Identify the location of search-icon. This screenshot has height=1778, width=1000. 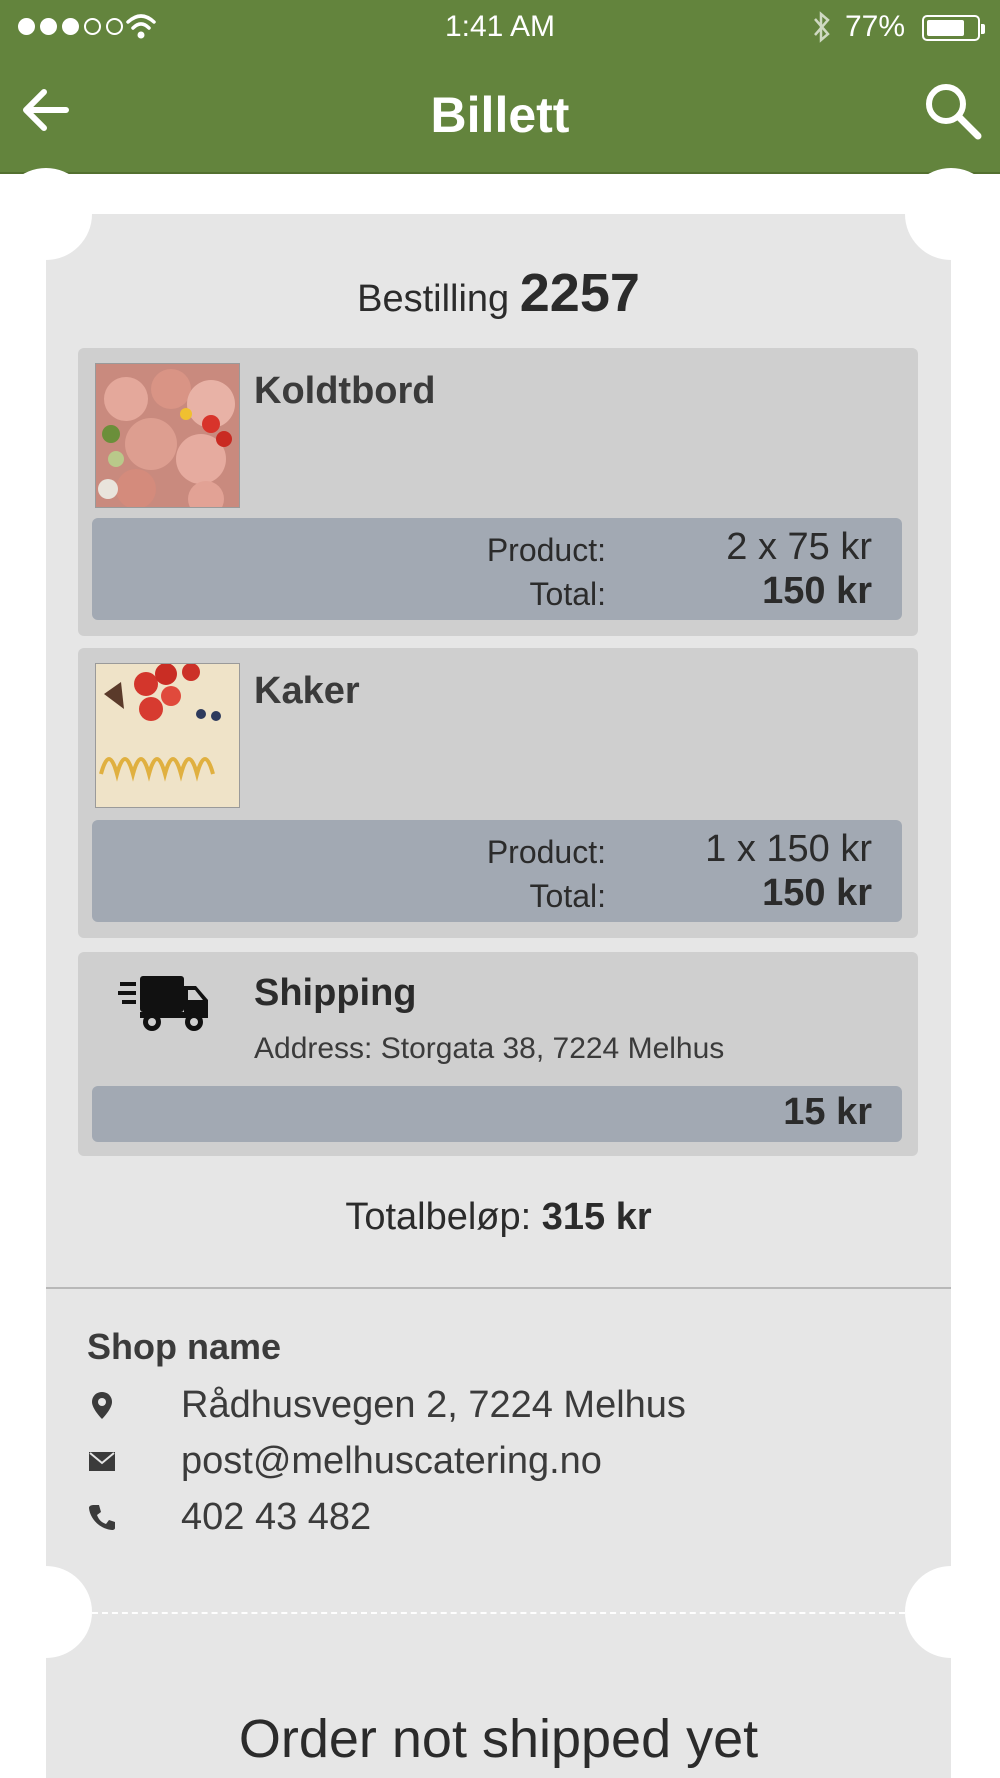
(953, 111).